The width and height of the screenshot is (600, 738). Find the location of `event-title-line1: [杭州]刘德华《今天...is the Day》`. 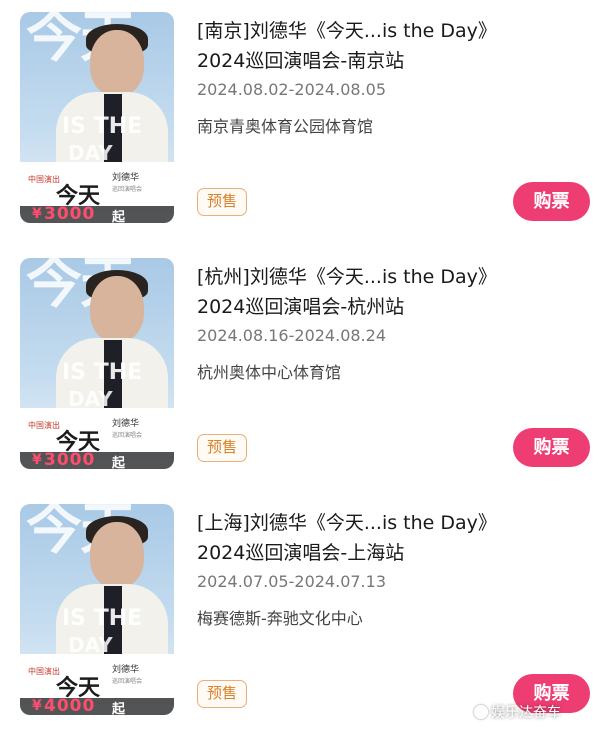

event-title-line1: [杭州]刘德华《今天...is the Day》 is located at coordinates (347, 277).